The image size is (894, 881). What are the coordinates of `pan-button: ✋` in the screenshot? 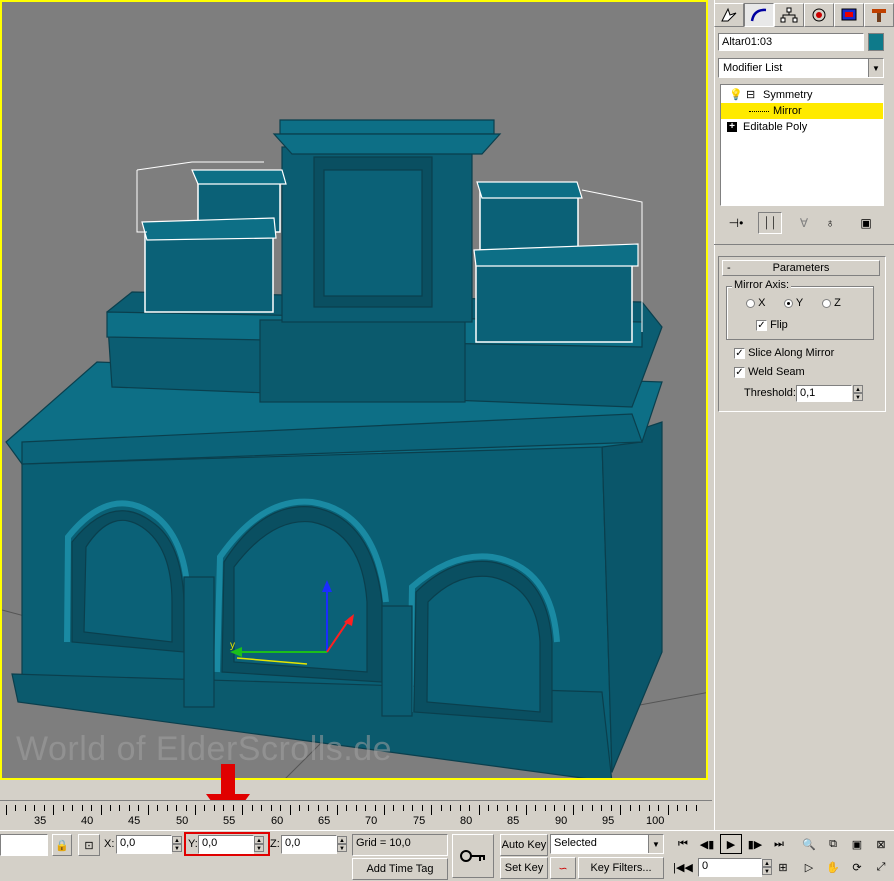 It's located at (833, 867).